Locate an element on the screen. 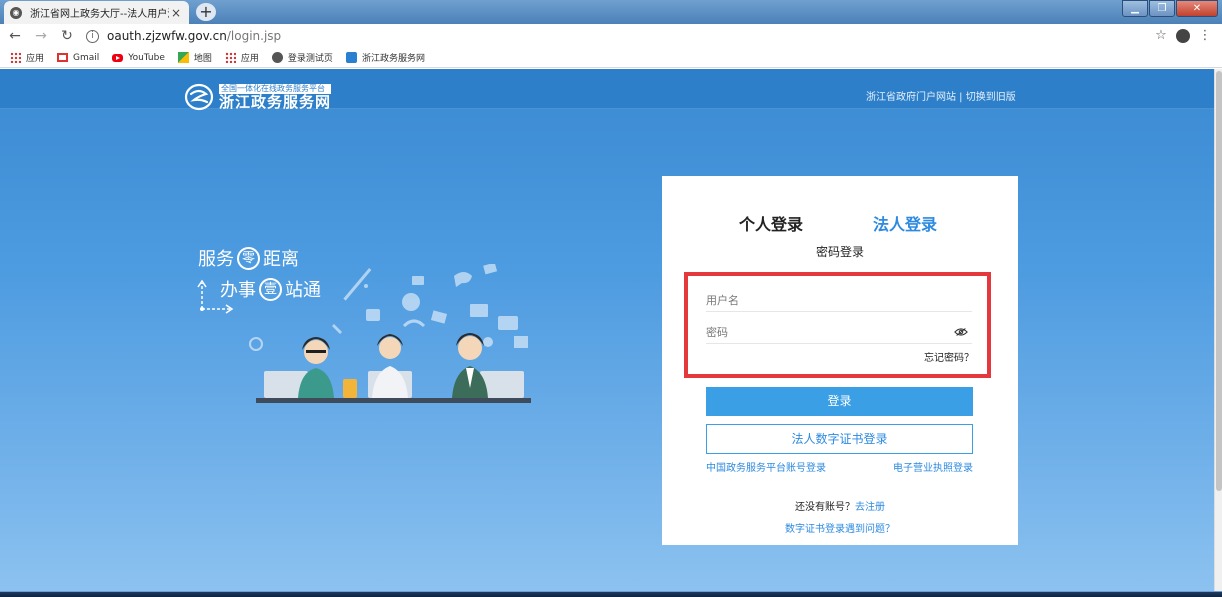 This screenshot has width=1222, height=597. password-input is located at coordinates (821, 332).